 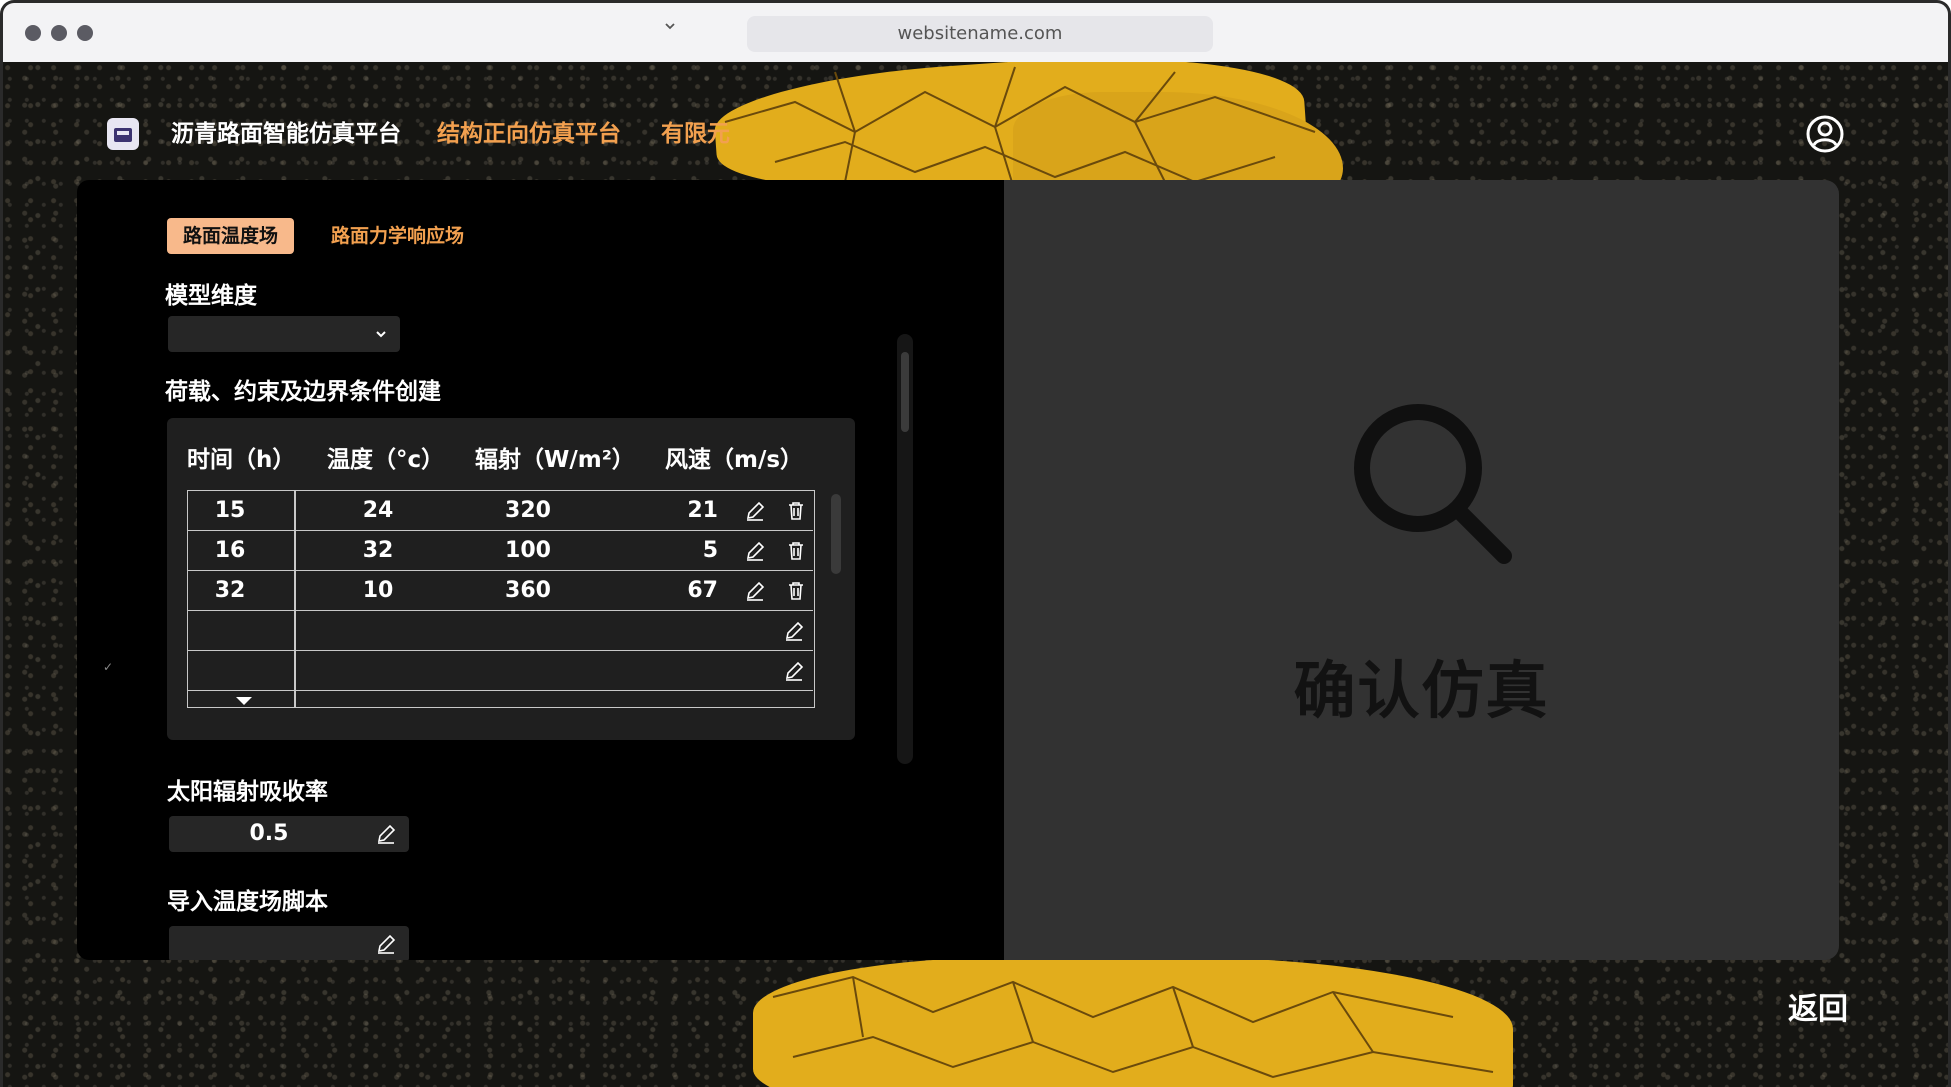 I want to click on panel-scrollbar, so click(x=905, y=549).